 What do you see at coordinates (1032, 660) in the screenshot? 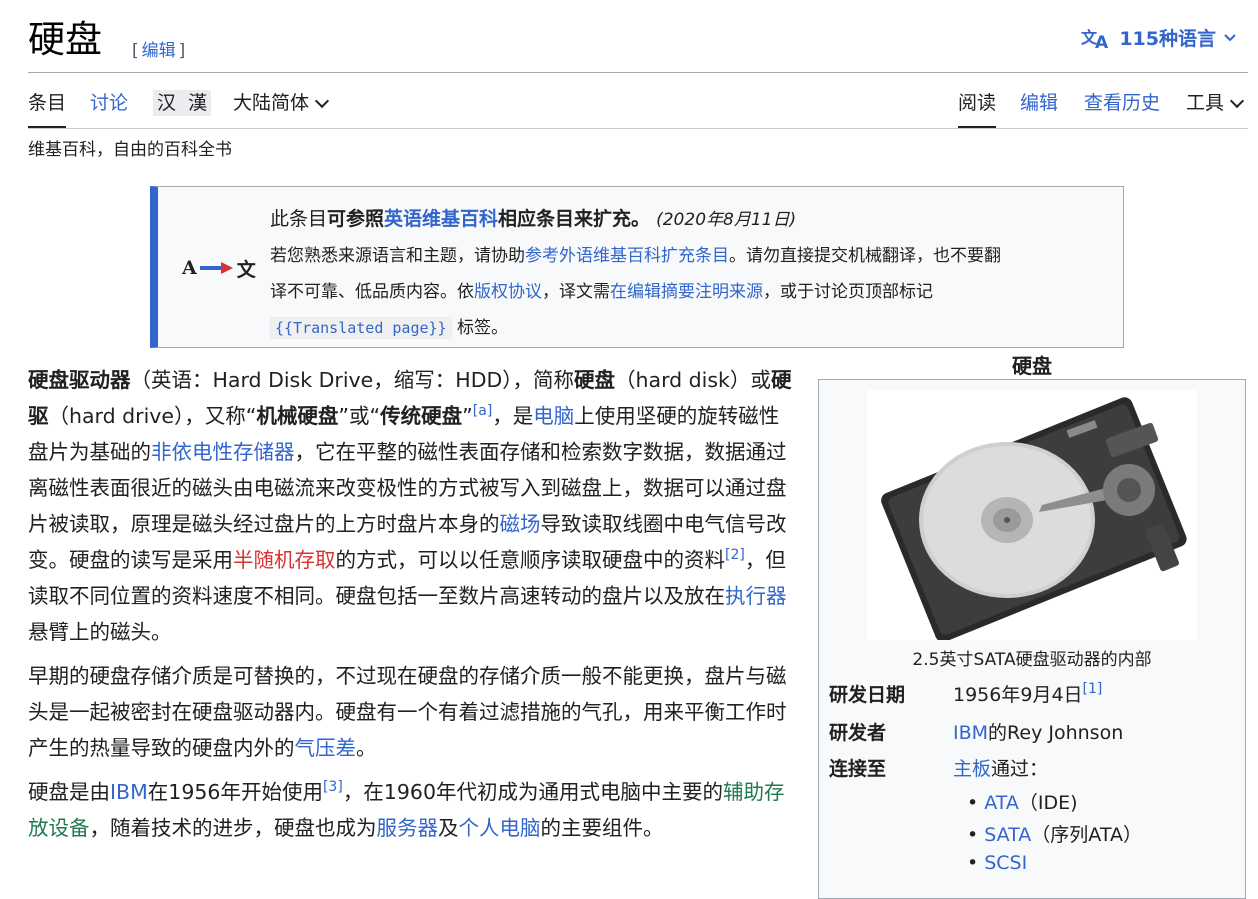
I see `image-caption: 2.5英寸SATA硬盘驱动器的内部` at bounding box center [1032, 660].